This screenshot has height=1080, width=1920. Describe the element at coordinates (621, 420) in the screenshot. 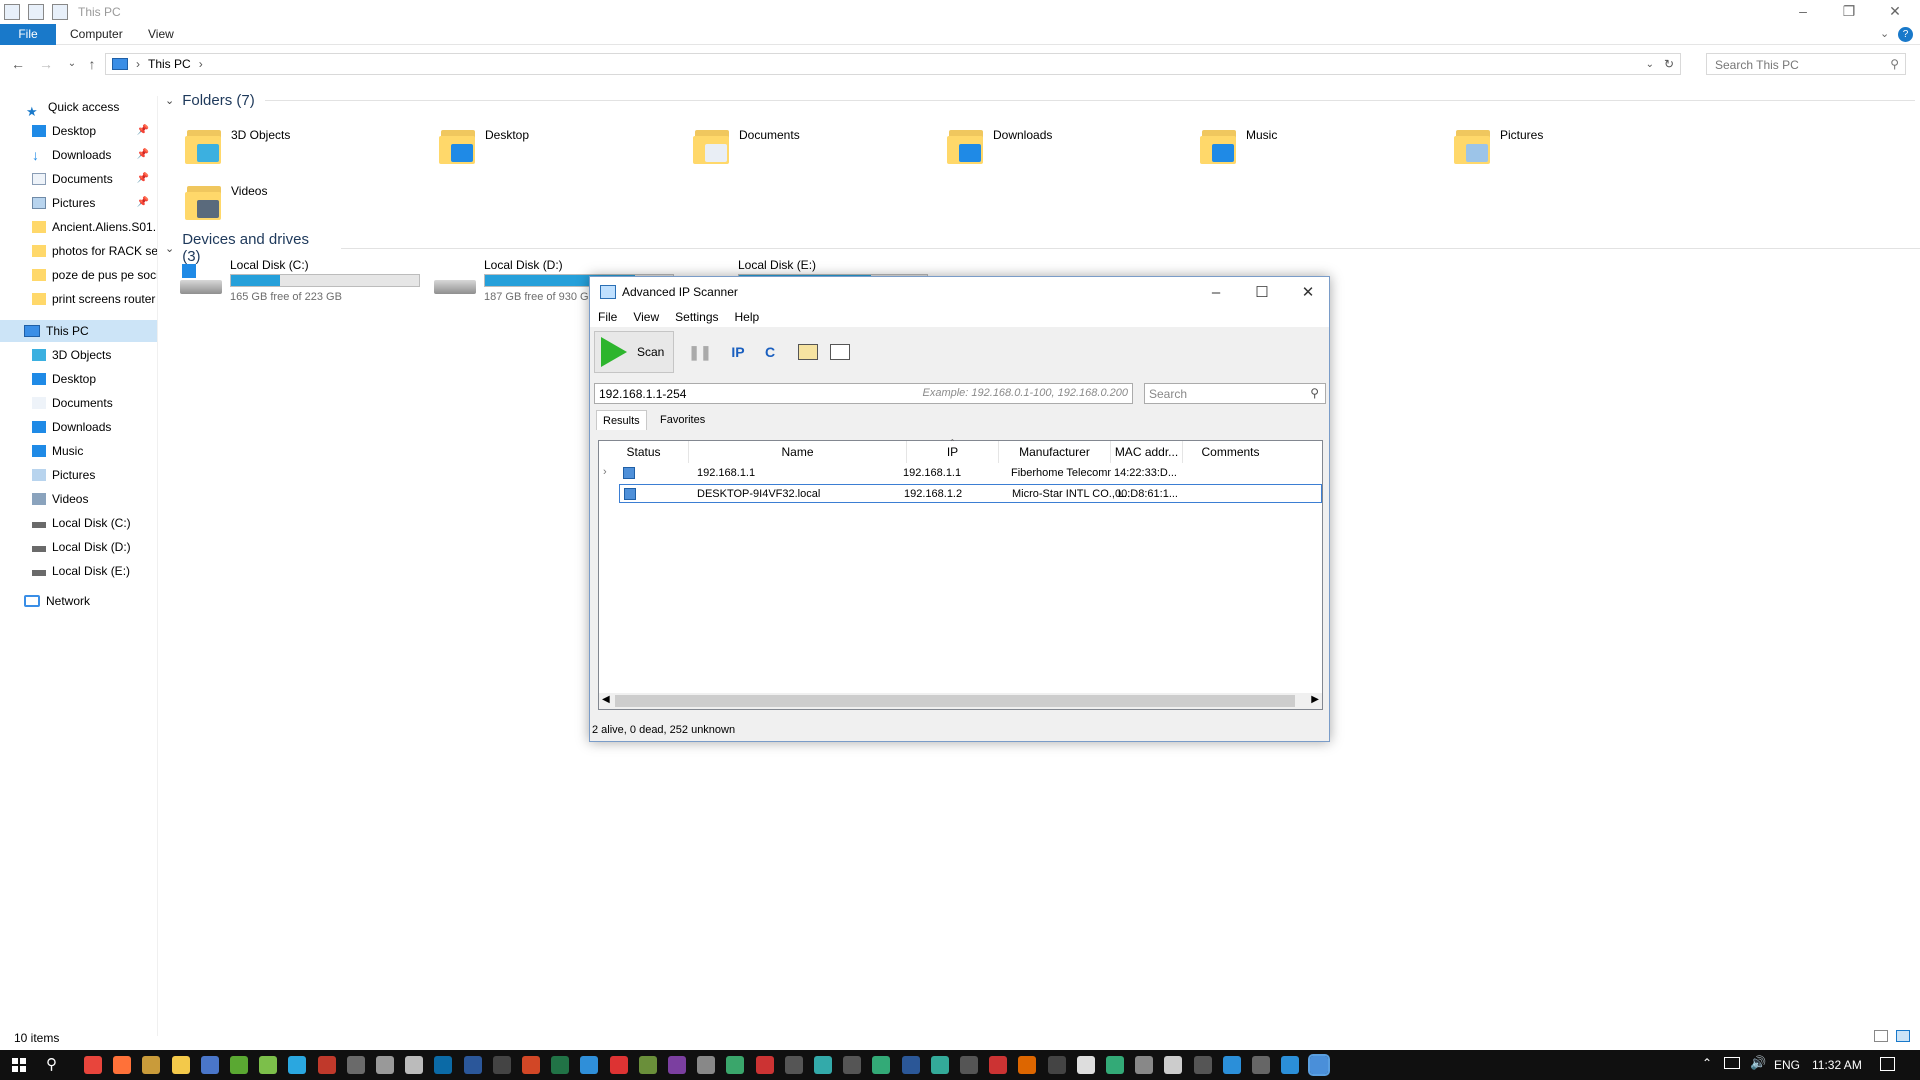

I see `tab-results: Results` at that location.